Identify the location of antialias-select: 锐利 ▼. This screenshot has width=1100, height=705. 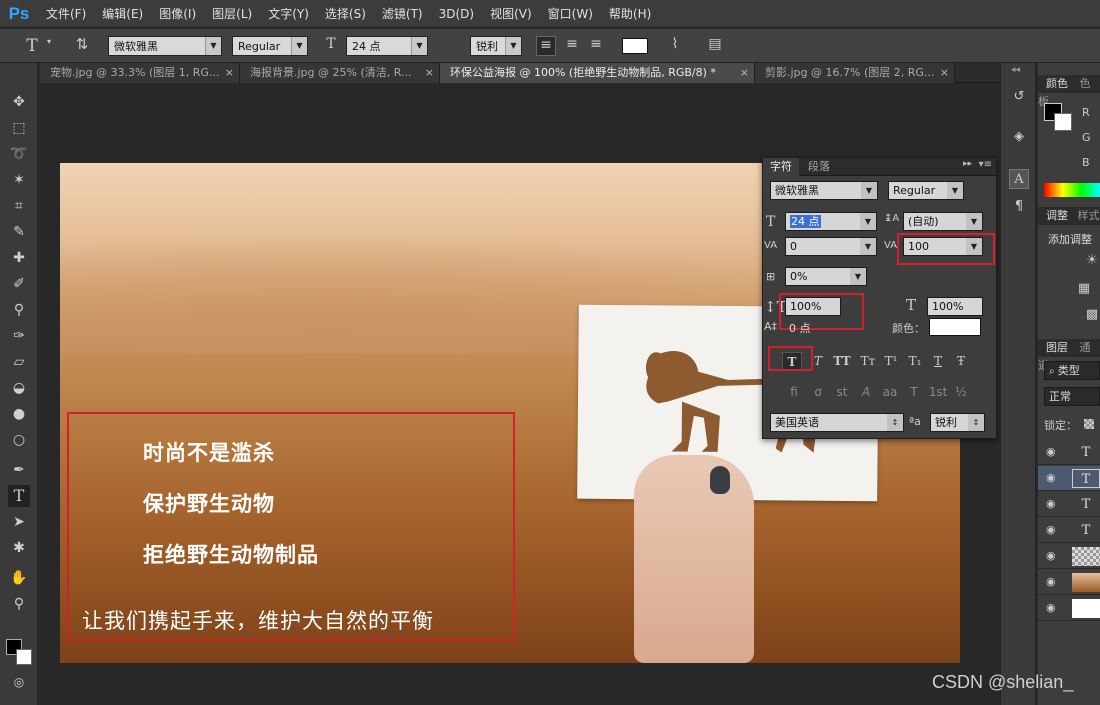
(496, 46).